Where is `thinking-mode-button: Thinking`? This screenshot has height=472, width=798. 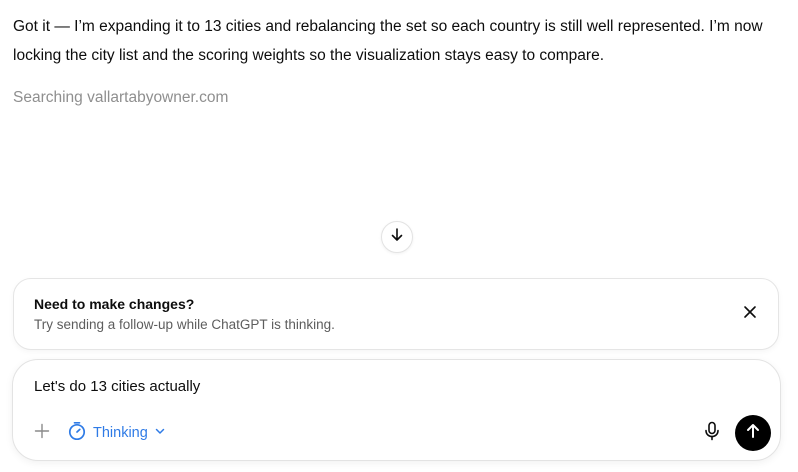
thinking-mode-button: Thinking is located at coordinates (116, 433).